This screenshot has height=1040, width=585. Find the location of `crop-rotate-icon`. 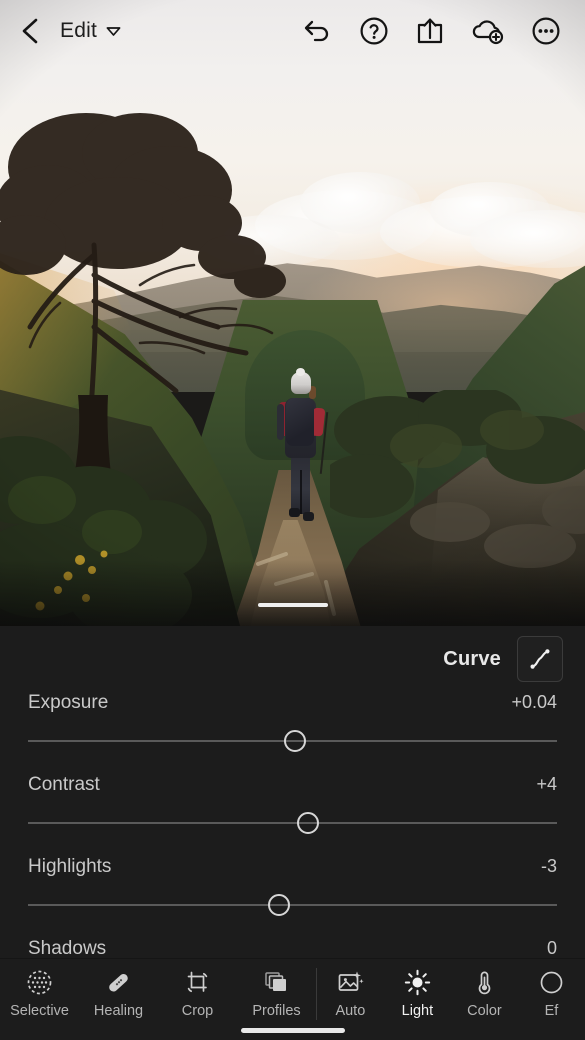

crop-rotate-icon is located at coordinates (197, 982).